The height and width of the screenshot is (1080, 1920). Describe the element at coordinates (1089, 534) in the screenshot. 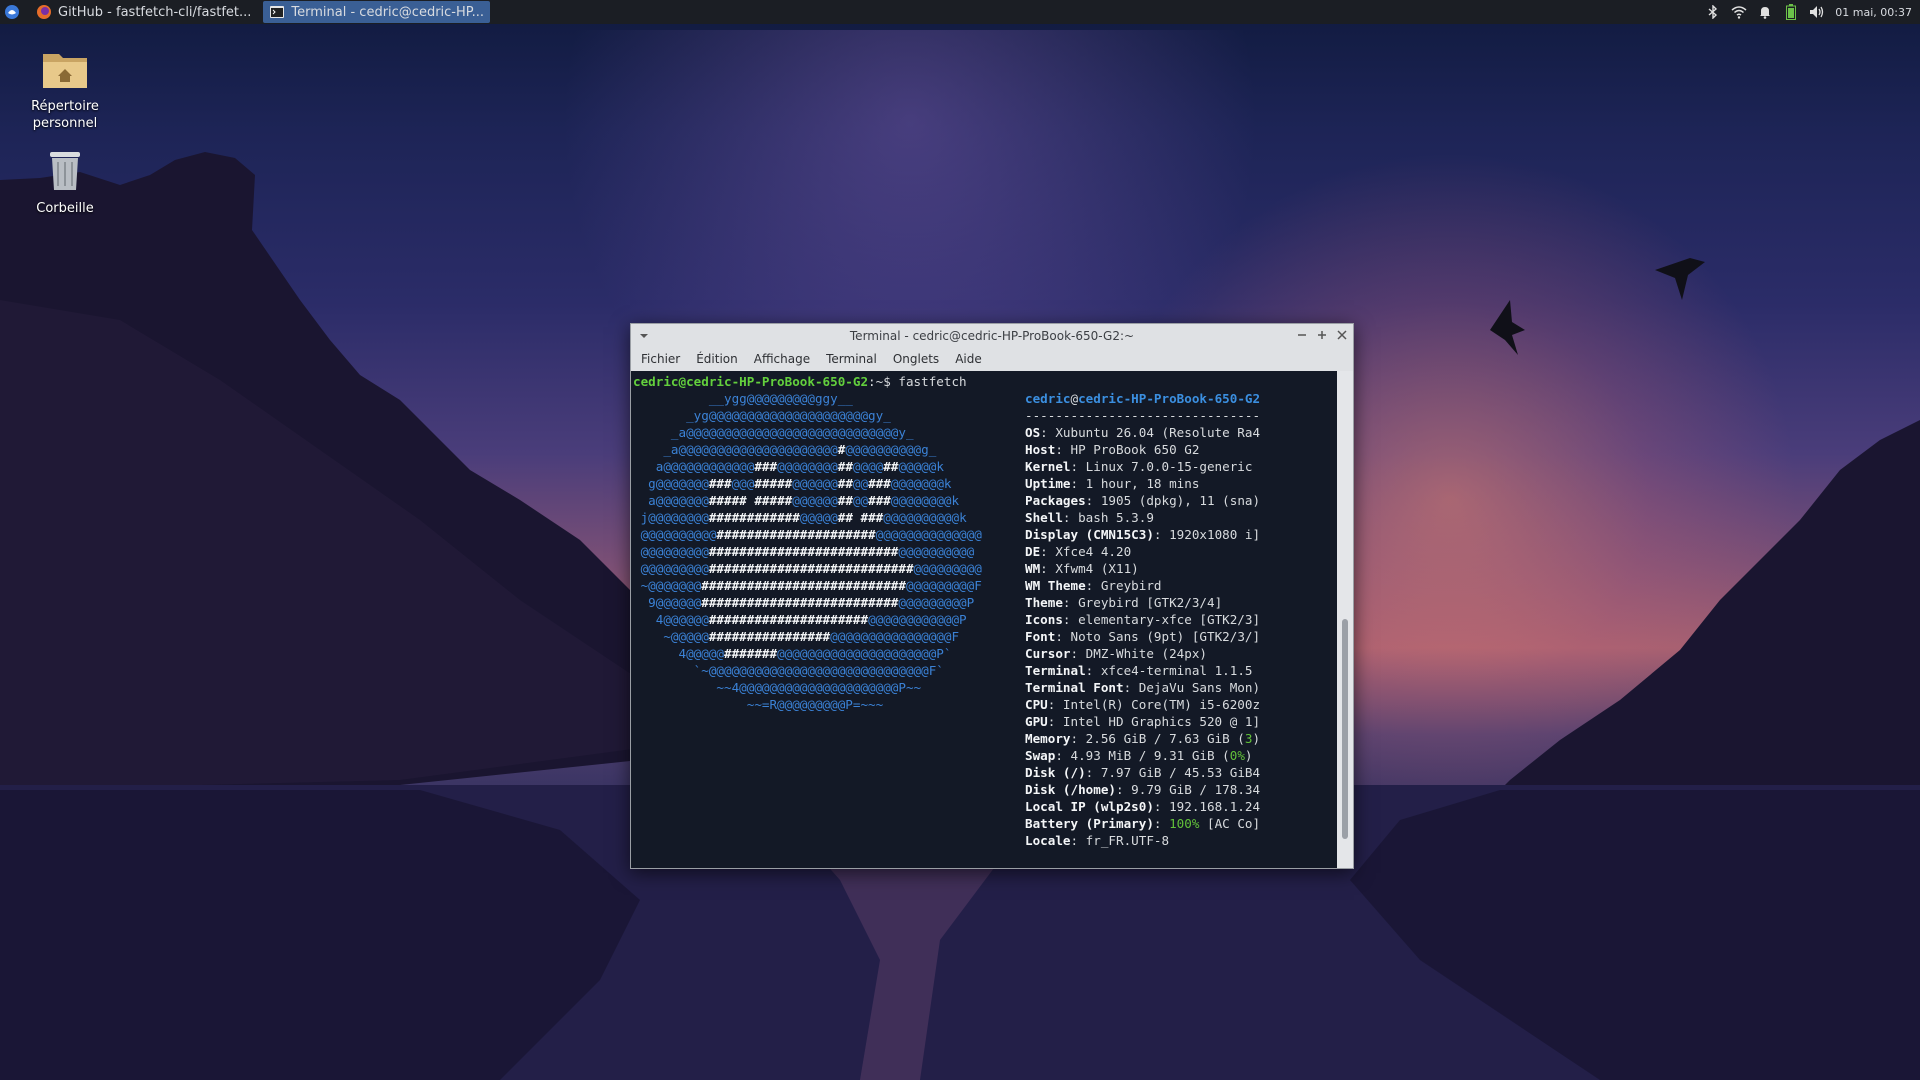

I see `info-key: Display (CMN15C3)` at that location.